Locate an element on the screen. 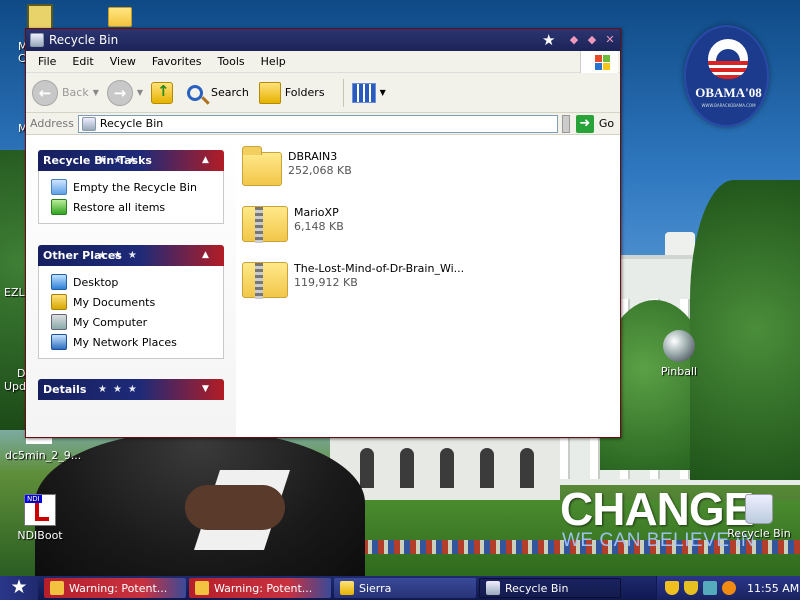 This screenshot has width=800, height=600. place-desktop: Desktop is located at coordinates (133, 282).